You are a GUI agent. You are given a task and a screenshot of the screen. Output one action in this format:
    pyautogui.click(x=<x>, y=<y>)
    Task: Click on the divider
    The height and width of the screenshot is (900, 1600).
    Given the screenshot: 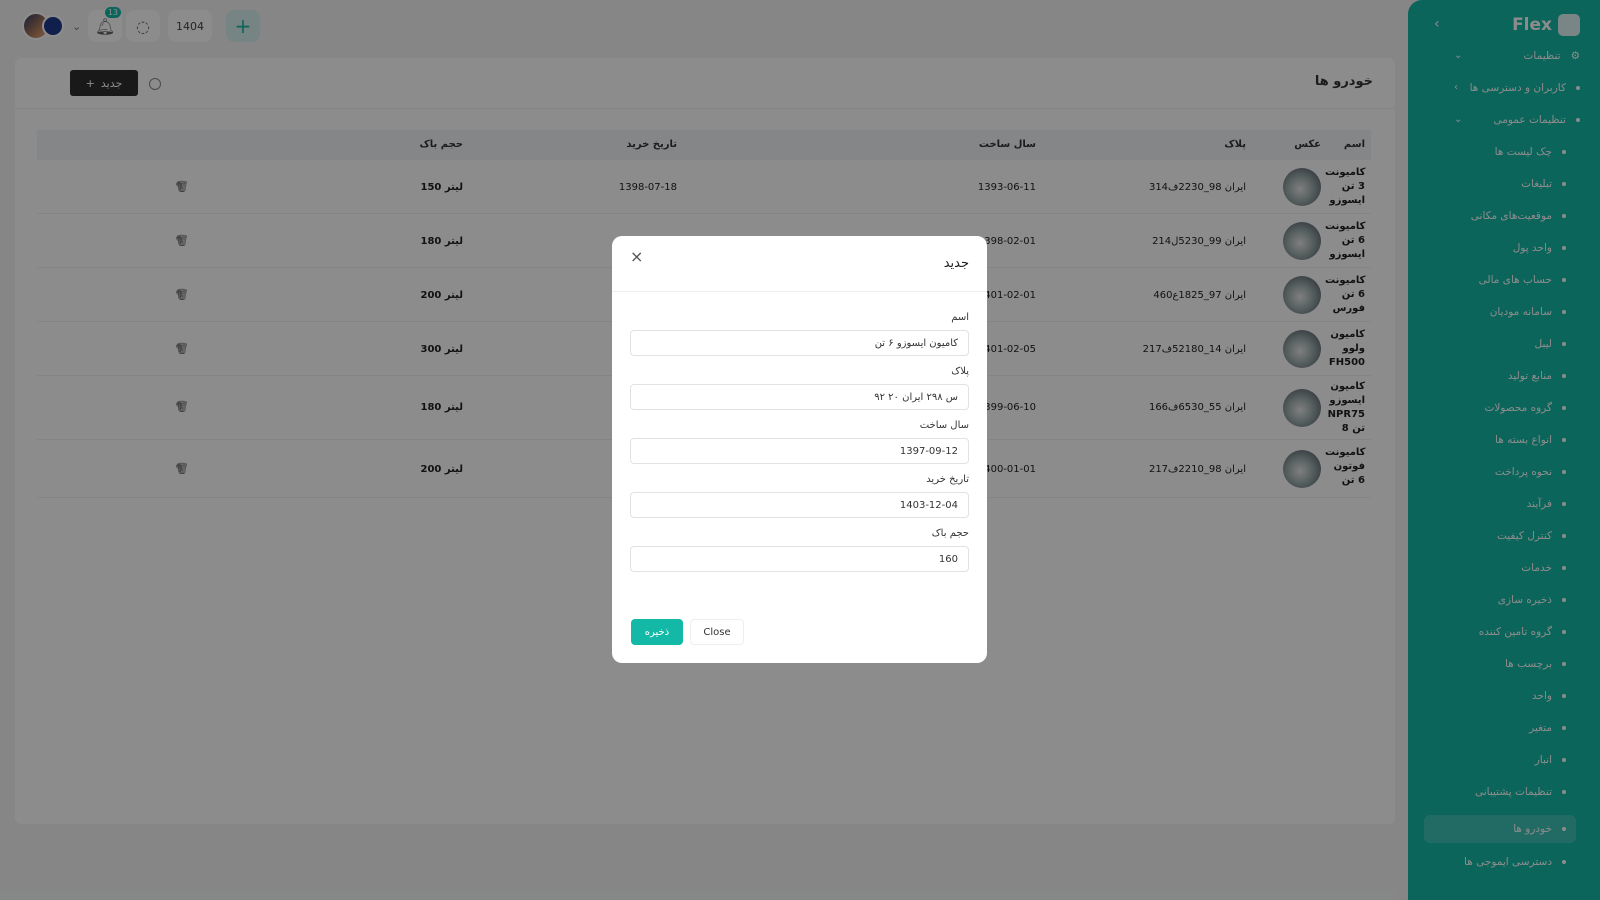 What is the action you would take?
    pyautogui.click(x=799, y=291)
    